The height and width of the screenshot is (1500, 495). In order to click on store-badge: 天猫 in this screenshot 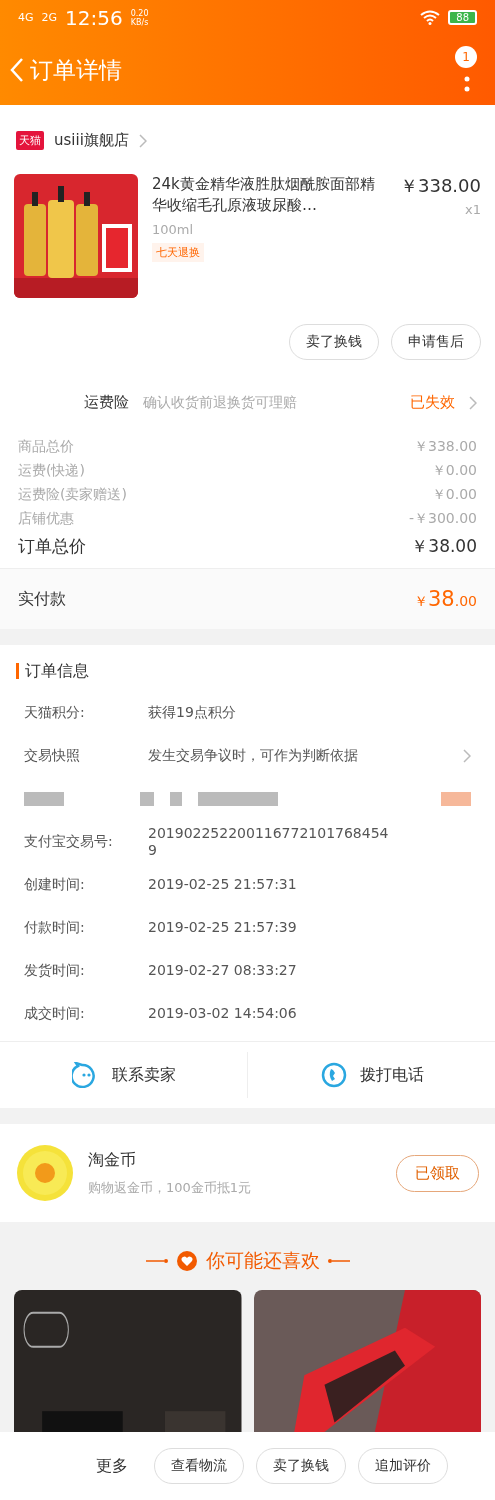, I will do `click(30, 140)`.